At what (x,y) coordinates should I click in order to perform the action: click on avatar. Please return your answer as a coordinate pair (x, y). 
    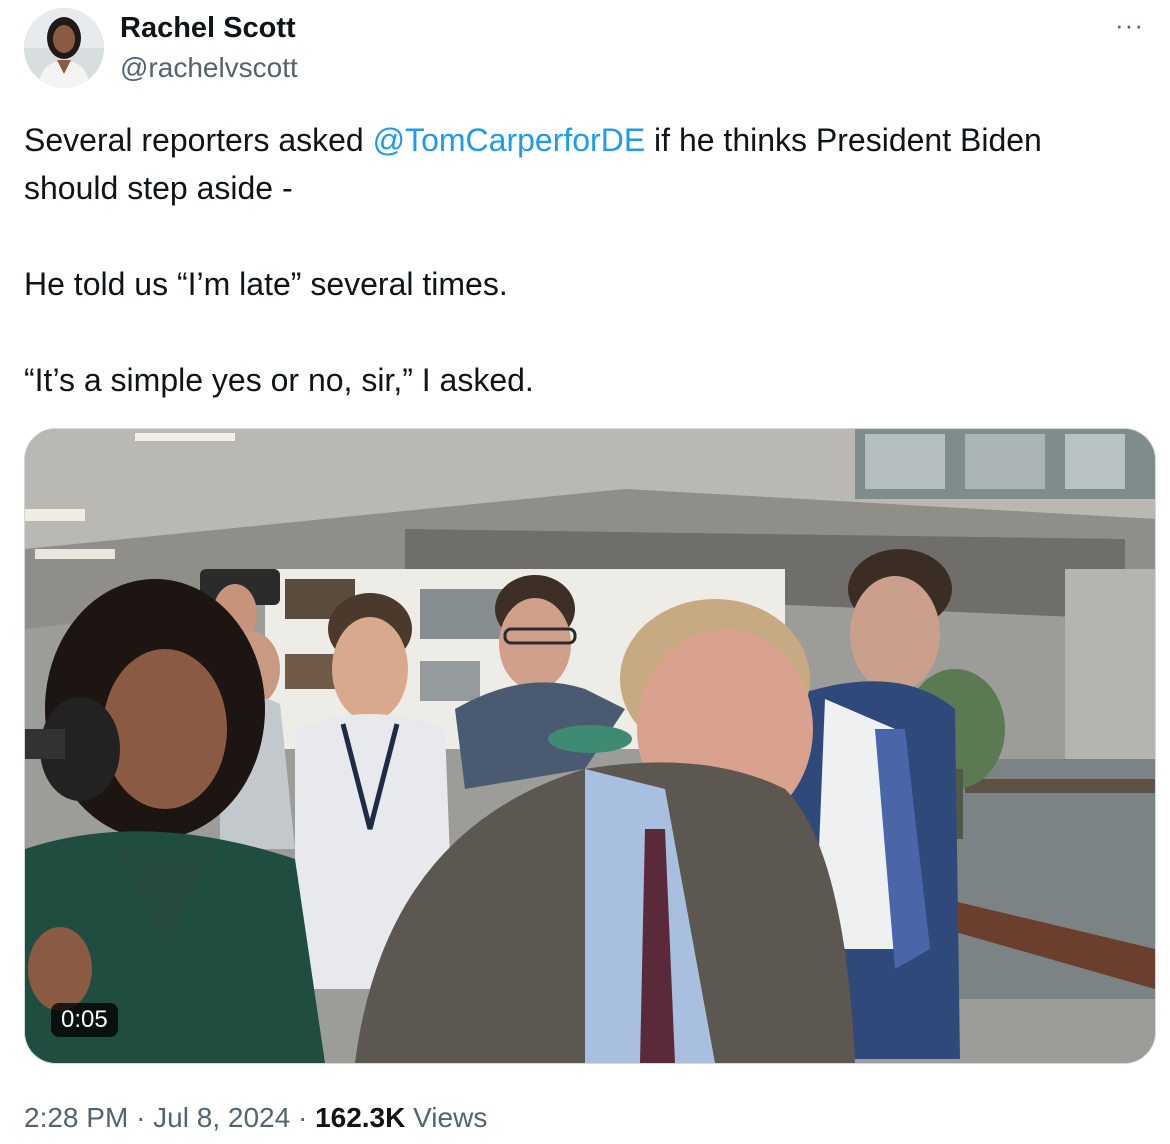
    Looking at the image, I should click on (64, 48).